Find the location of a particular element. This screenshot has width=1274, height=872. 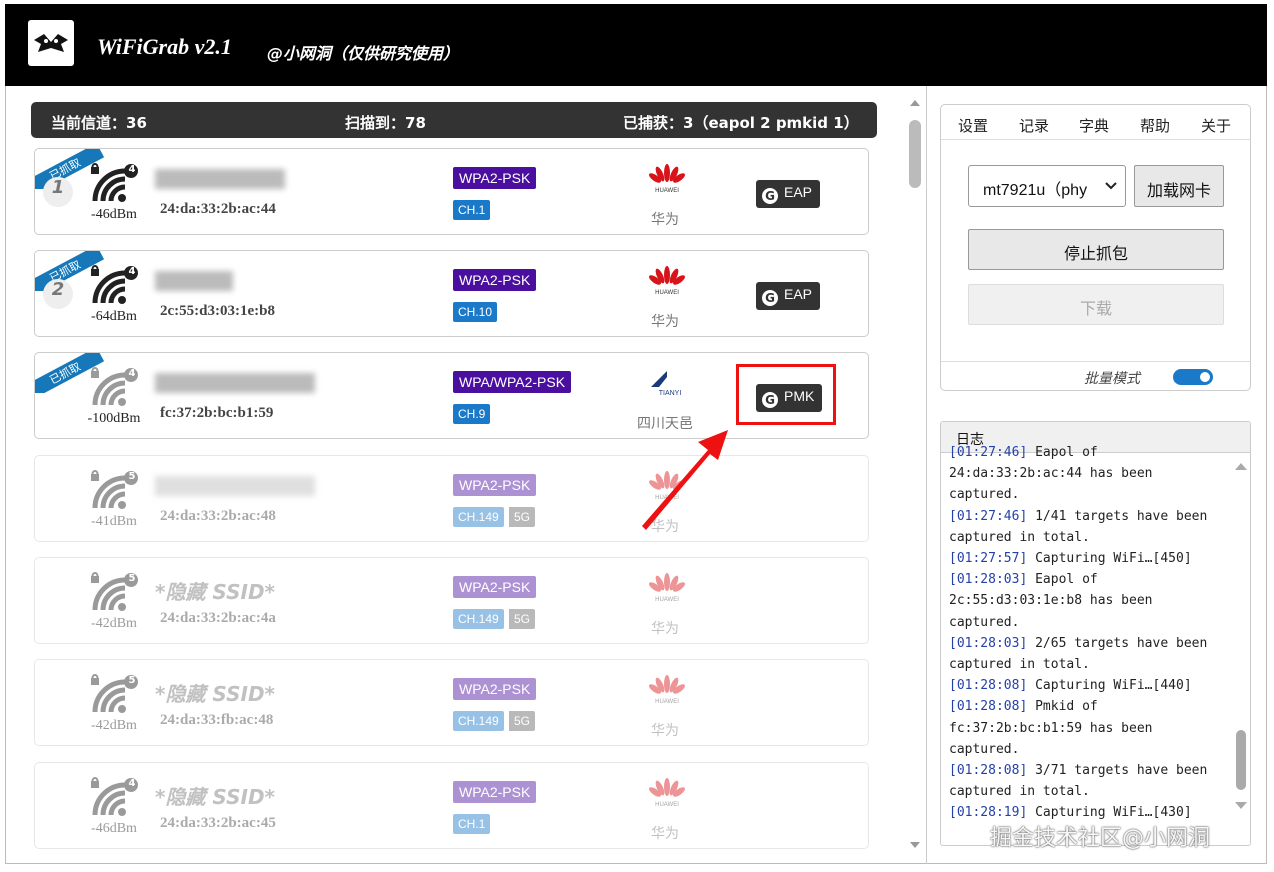

adapter-select: mt7921u（phy is located at coordinates (1047, 186).